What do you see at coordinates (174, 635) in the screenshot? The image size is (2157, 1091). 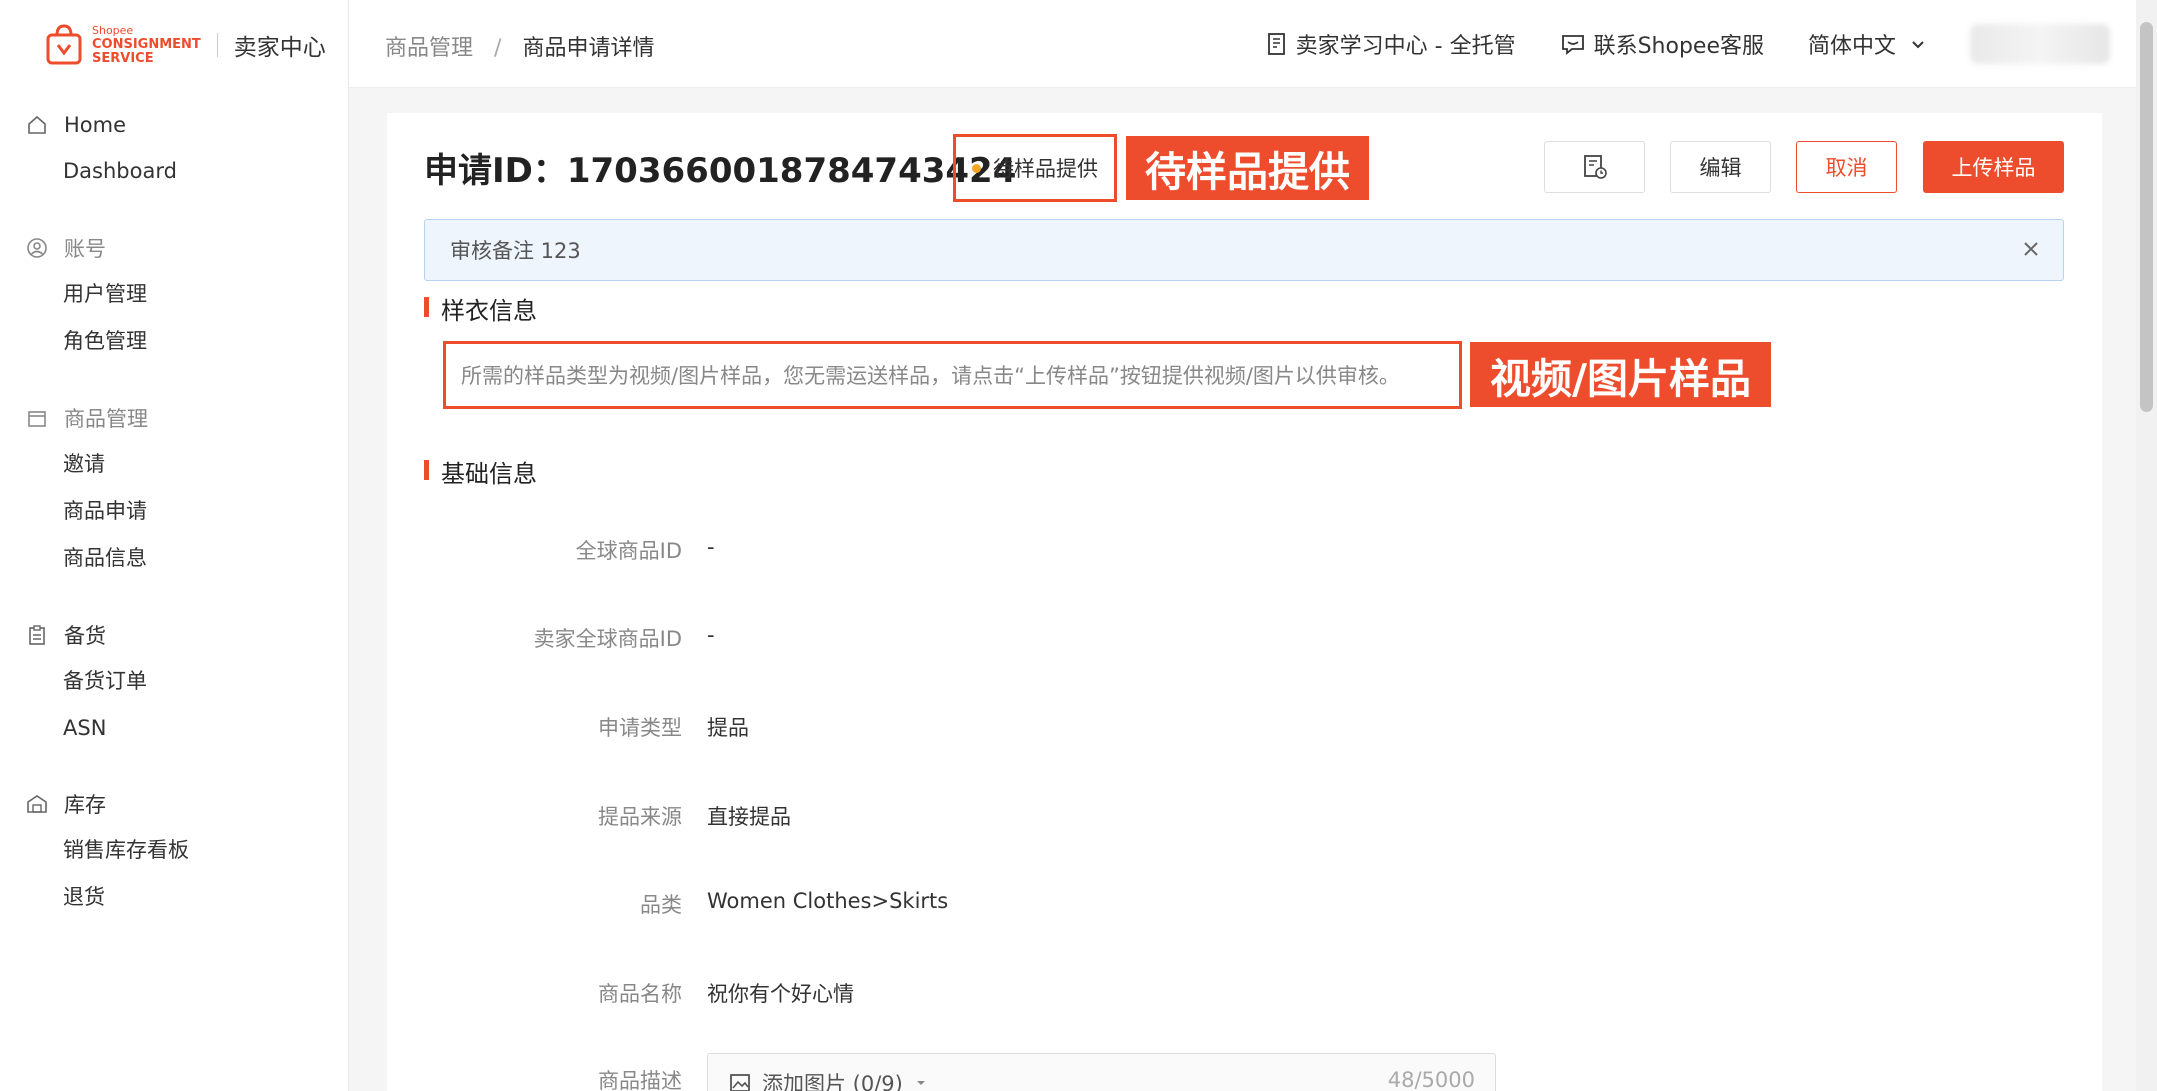 I see `nav-head-stocking: 备货` at bounding box center [174, 635].